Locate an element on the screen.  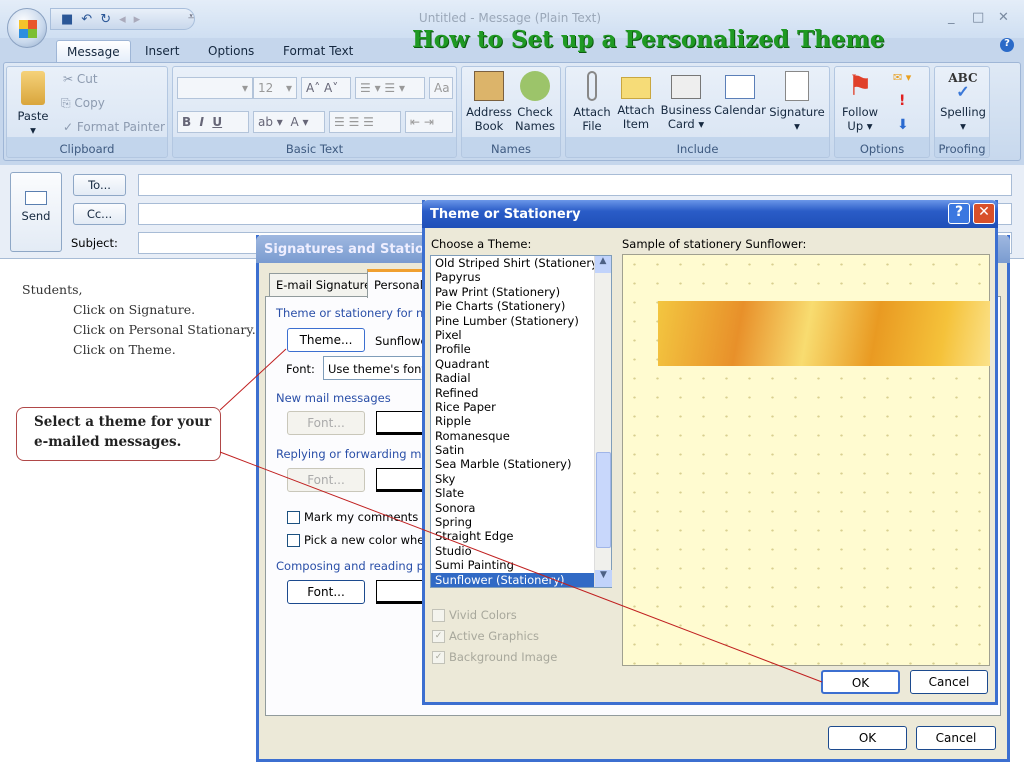
tab-message: Message is located at coordinates (93, 51).